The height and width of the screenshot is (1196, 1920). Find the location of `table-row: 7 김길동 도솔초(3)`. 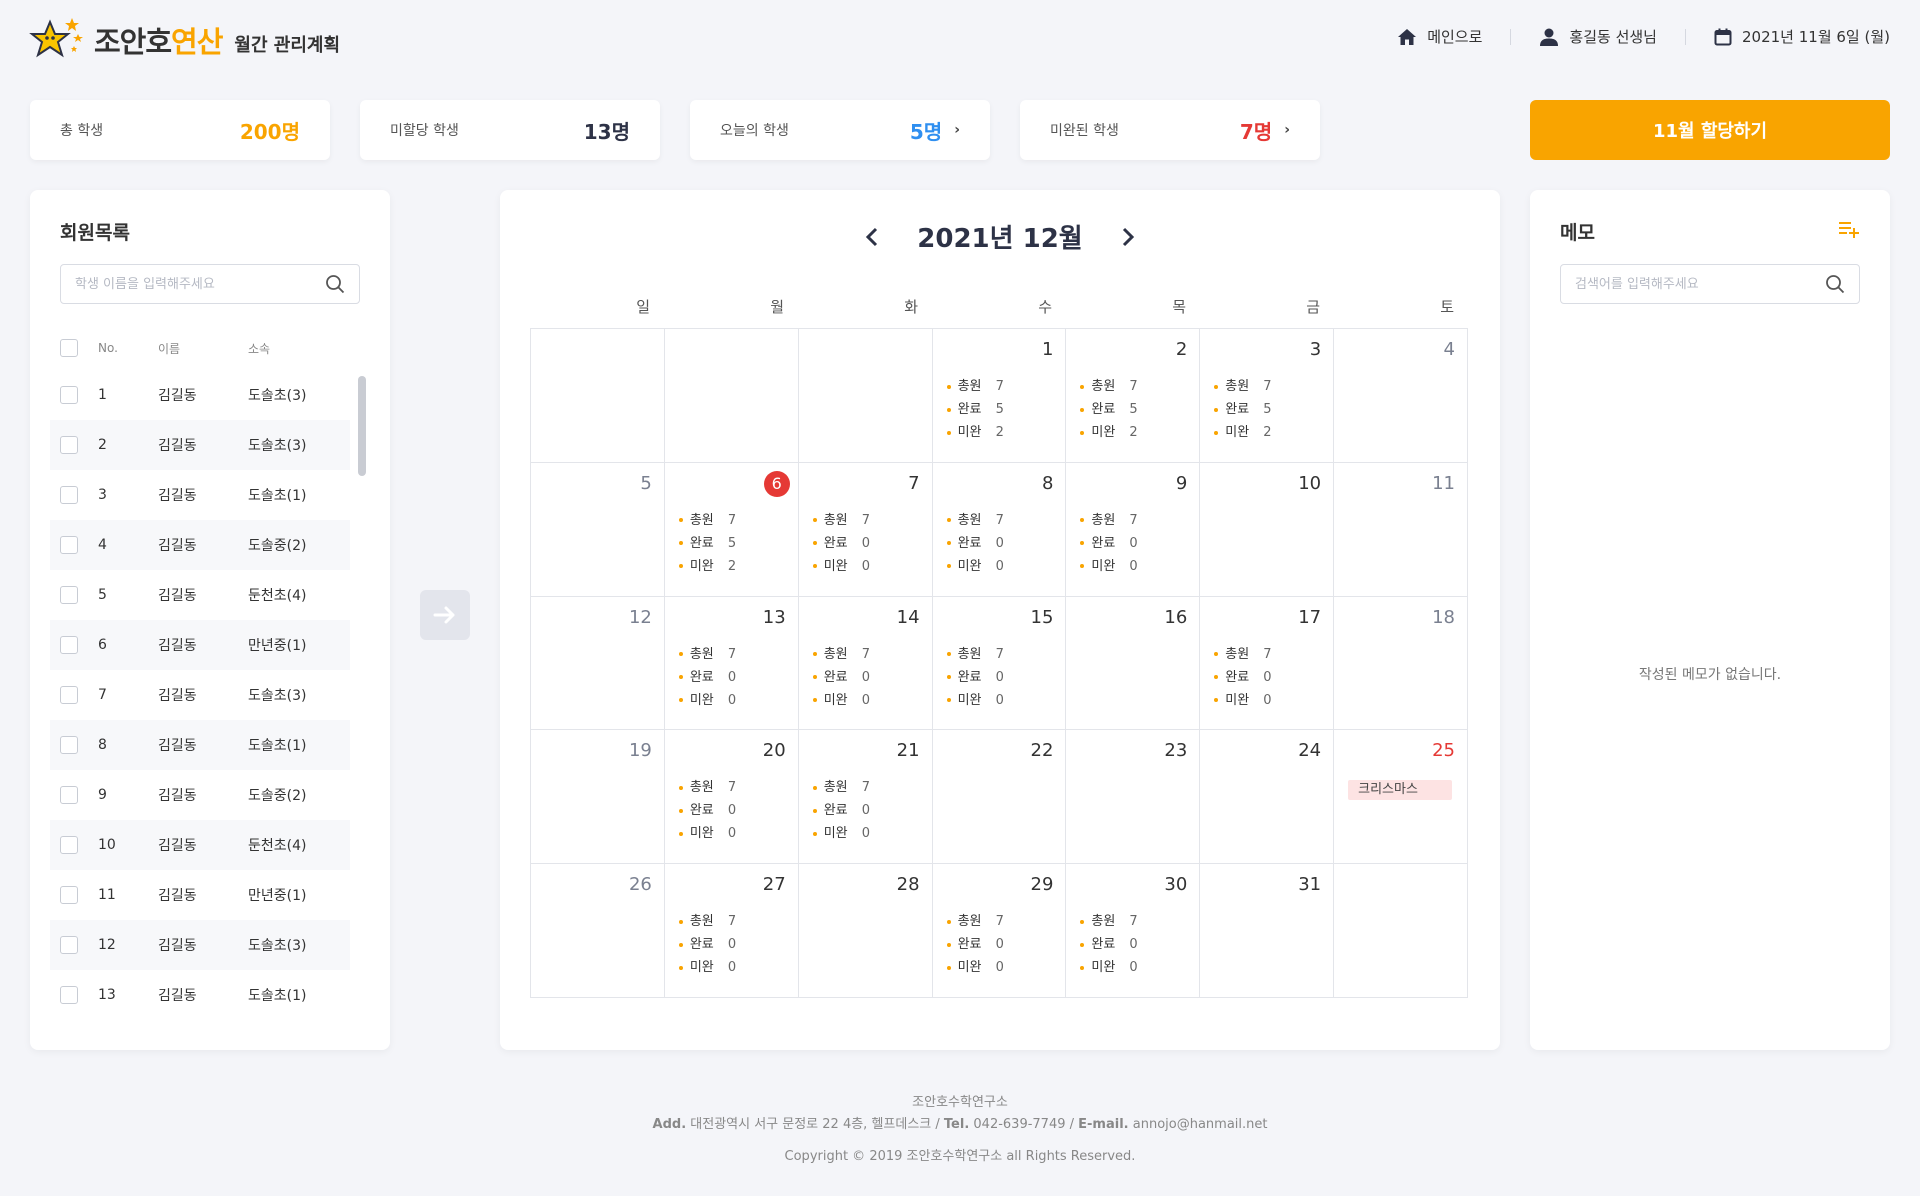

table-row: 7 김길동 도솔초(3) is located at coordinates (200, 695).